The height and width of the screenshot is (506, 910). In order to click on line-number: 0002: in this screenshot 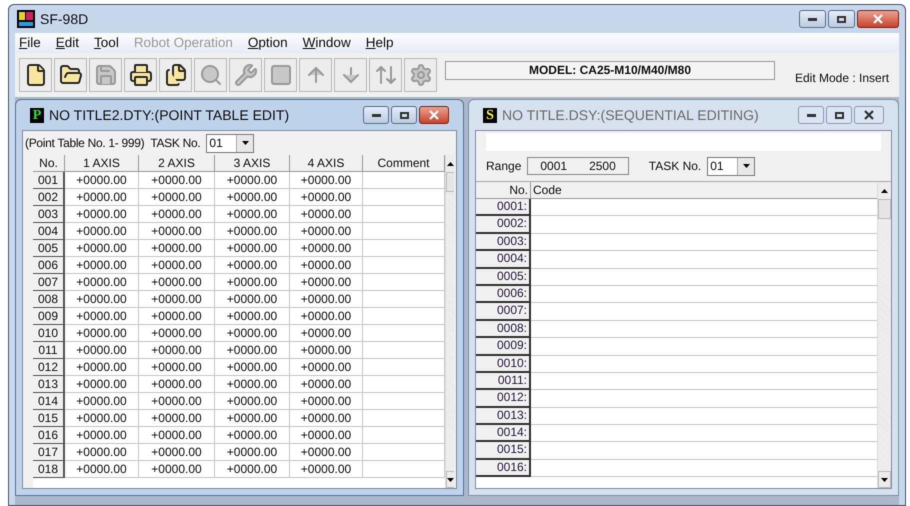, I will do `click(503, 225)`.